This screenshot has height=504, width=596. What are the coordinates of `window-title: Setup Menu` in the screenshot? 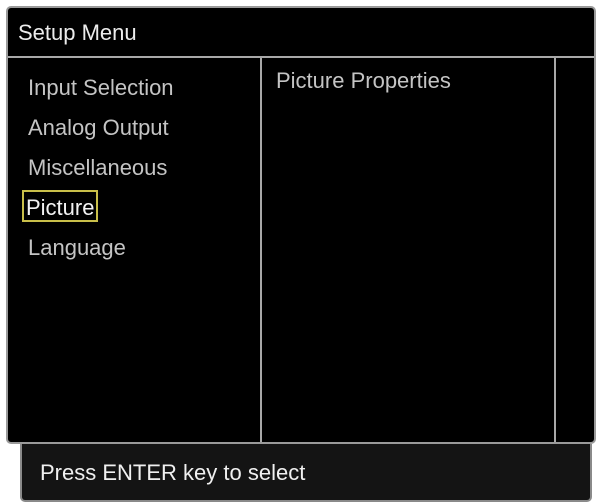 It's located at (77, 32).